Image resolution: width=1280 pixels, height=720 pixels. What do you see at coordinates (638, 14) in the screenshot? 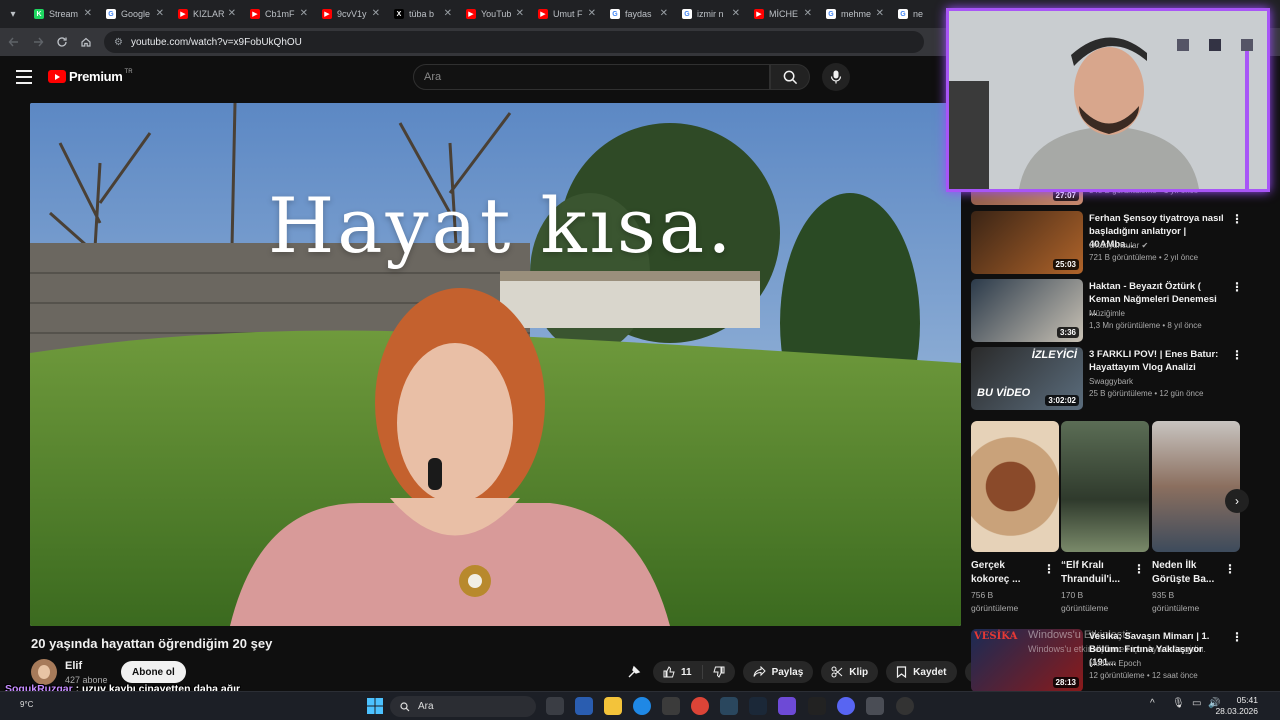
I see `browser-tab: Gfaydas ✕` at bounding box center [638, 14].